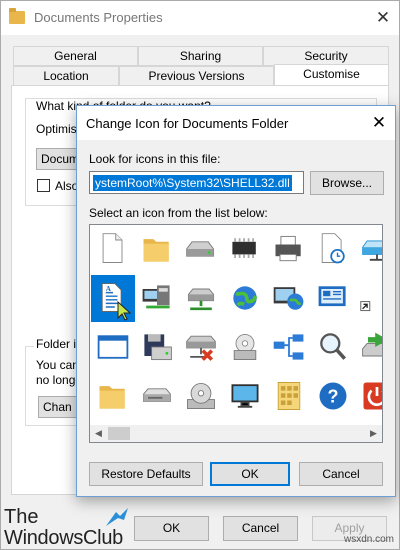 The image size is (400, 550). I want to click on search-icon, so click(333, 346).